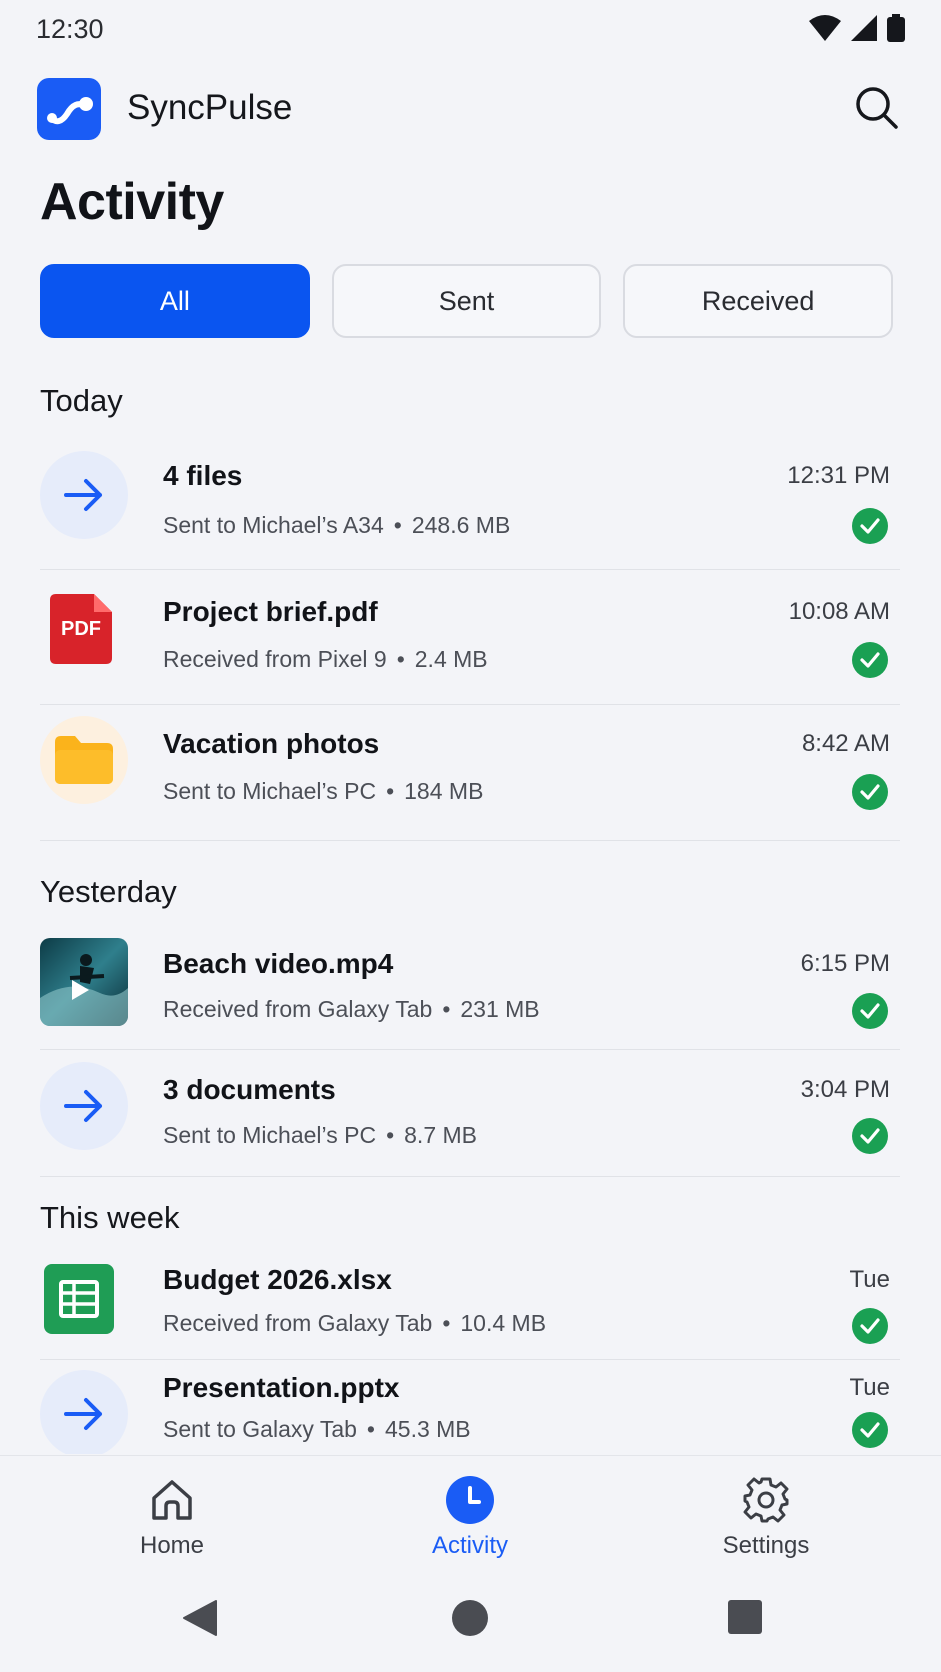 This screenshot has width=941, height=1672. I want to click on item-size: 248.6 MB, so click(461, 525).